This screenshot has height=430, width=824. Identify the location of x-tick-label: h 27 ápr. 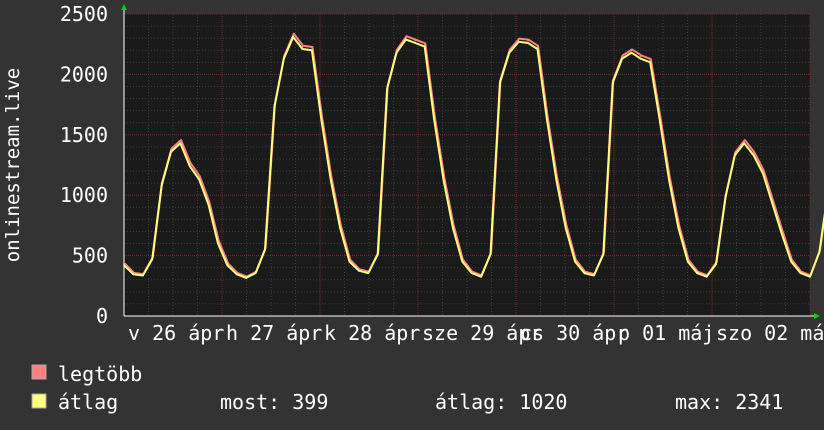
(274, 333).